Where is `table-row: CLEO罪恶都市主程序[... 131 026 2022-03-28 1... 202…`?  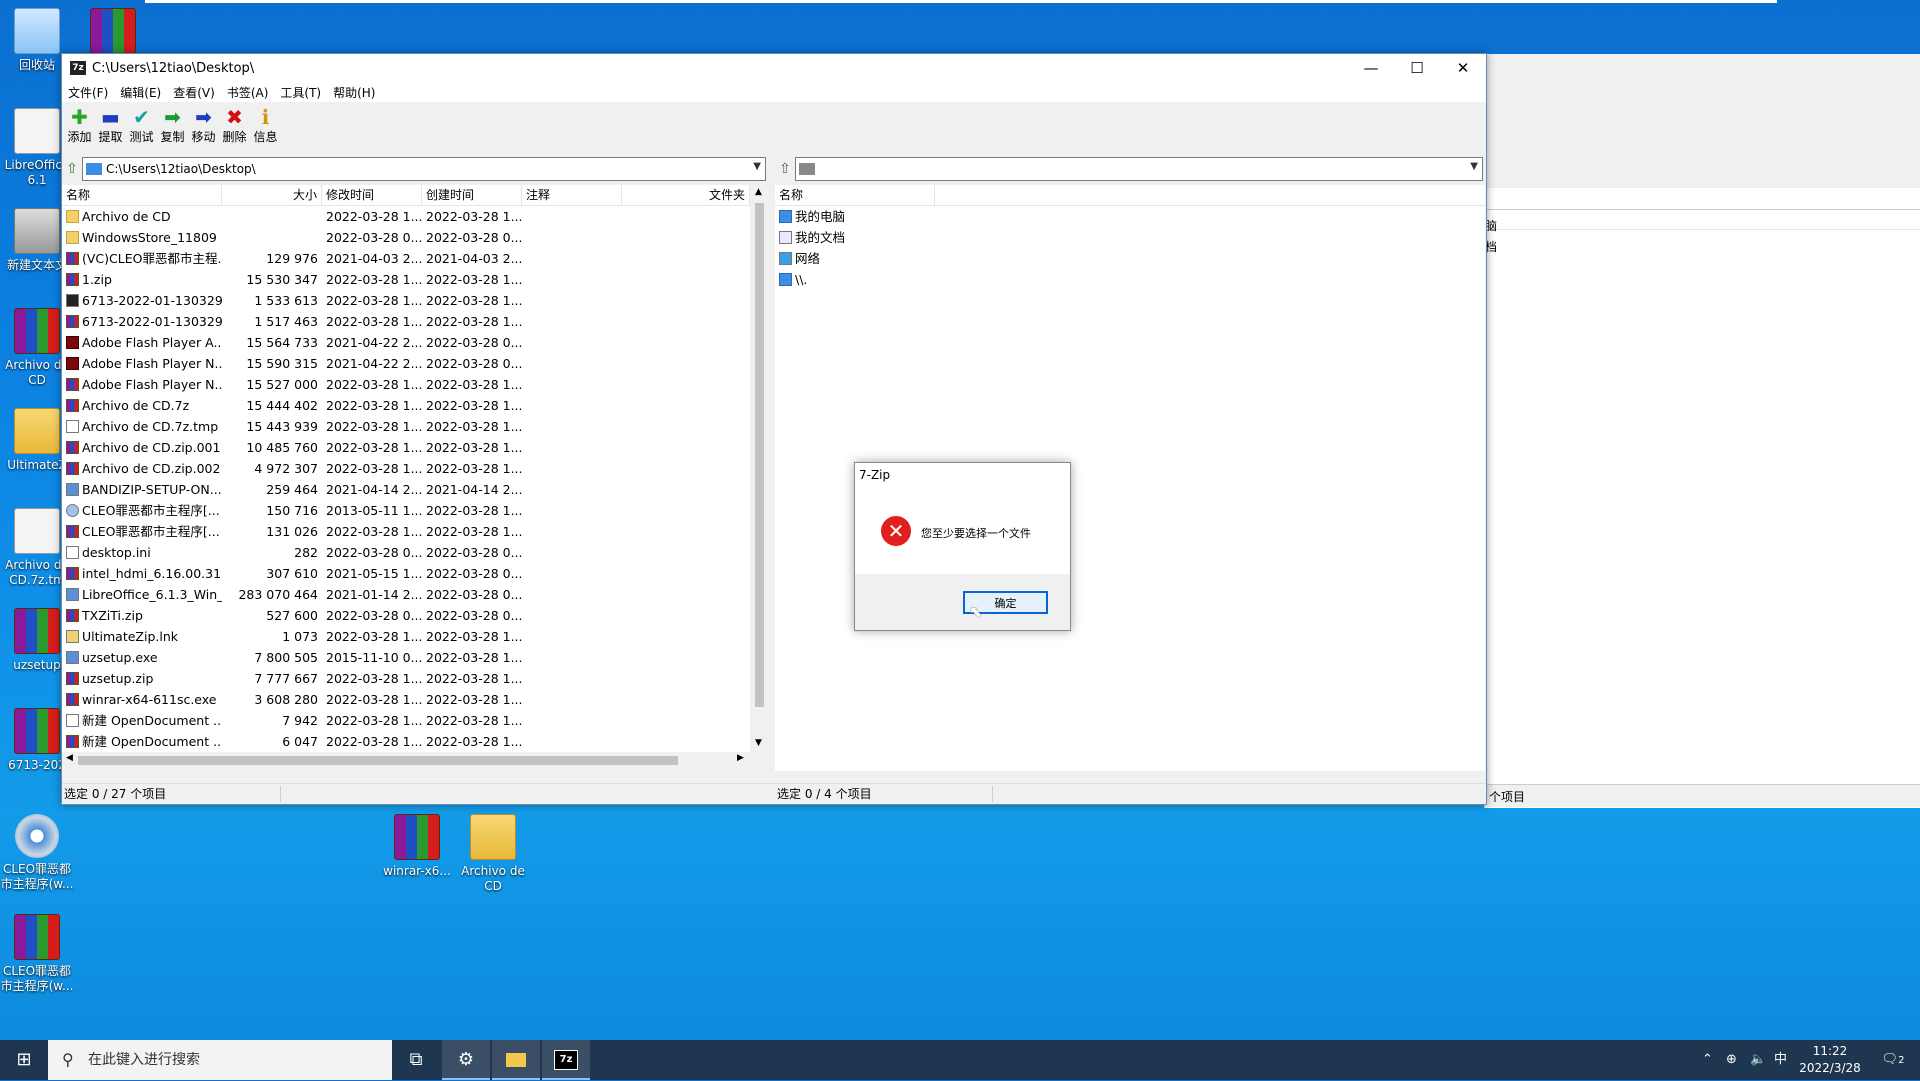 table-row: CLEO罪恶都市主程序[... 131 026 2022-03-28 1... 202… is located at coordinates (406, 531).